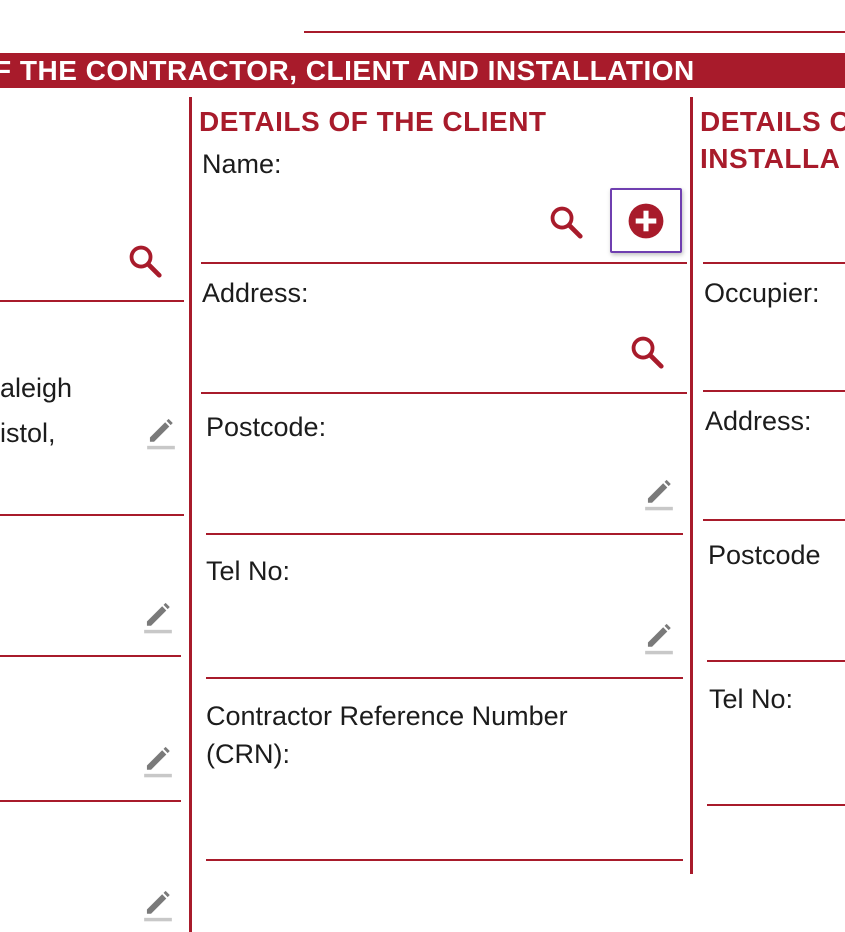 This screenshot has width=845, height=932. Describe the element at coordinates (764, 555) in the screenshot. I see `installation-postcode-label: Postcode` at that location.